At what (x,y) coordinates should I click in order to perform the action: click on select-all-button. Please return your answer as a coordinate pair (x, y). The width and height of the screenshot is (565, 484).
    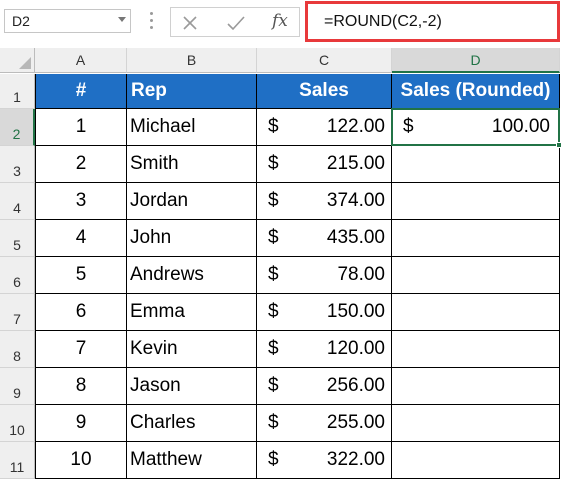
    Looking at the image, I should click on (17, 60).